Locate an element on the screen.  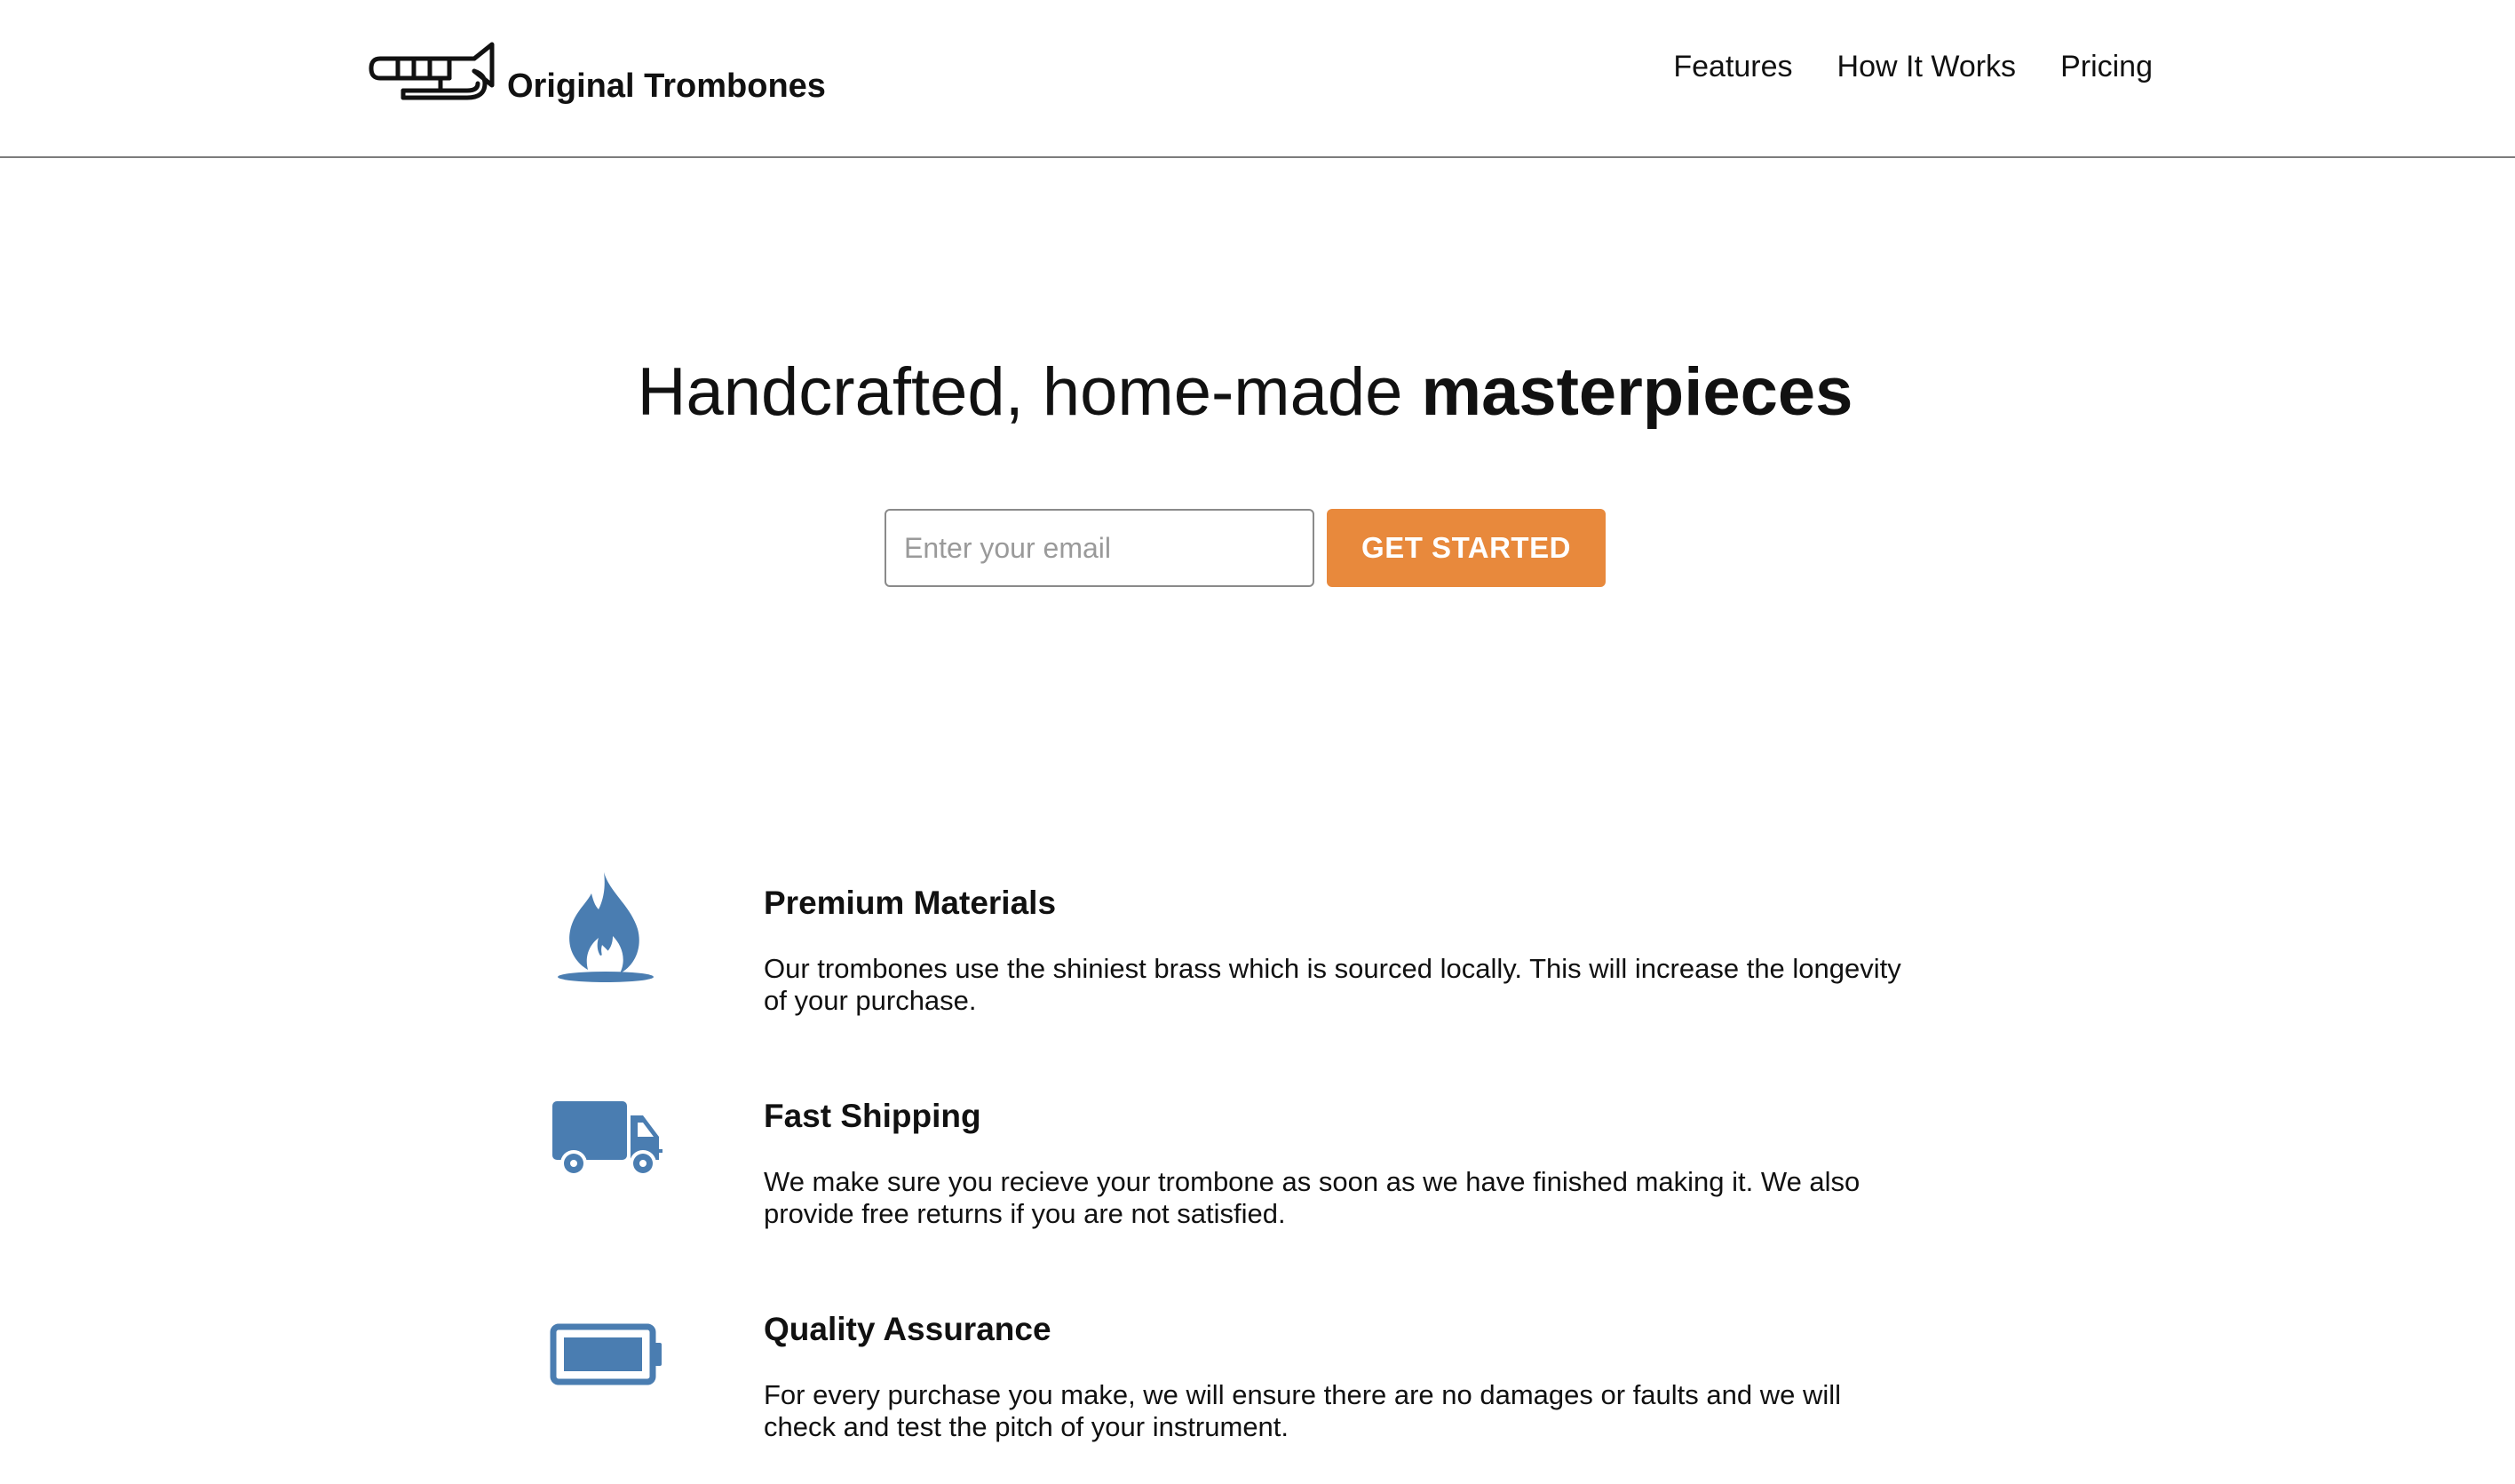
fire-icon is located at coordinates (606, 927).